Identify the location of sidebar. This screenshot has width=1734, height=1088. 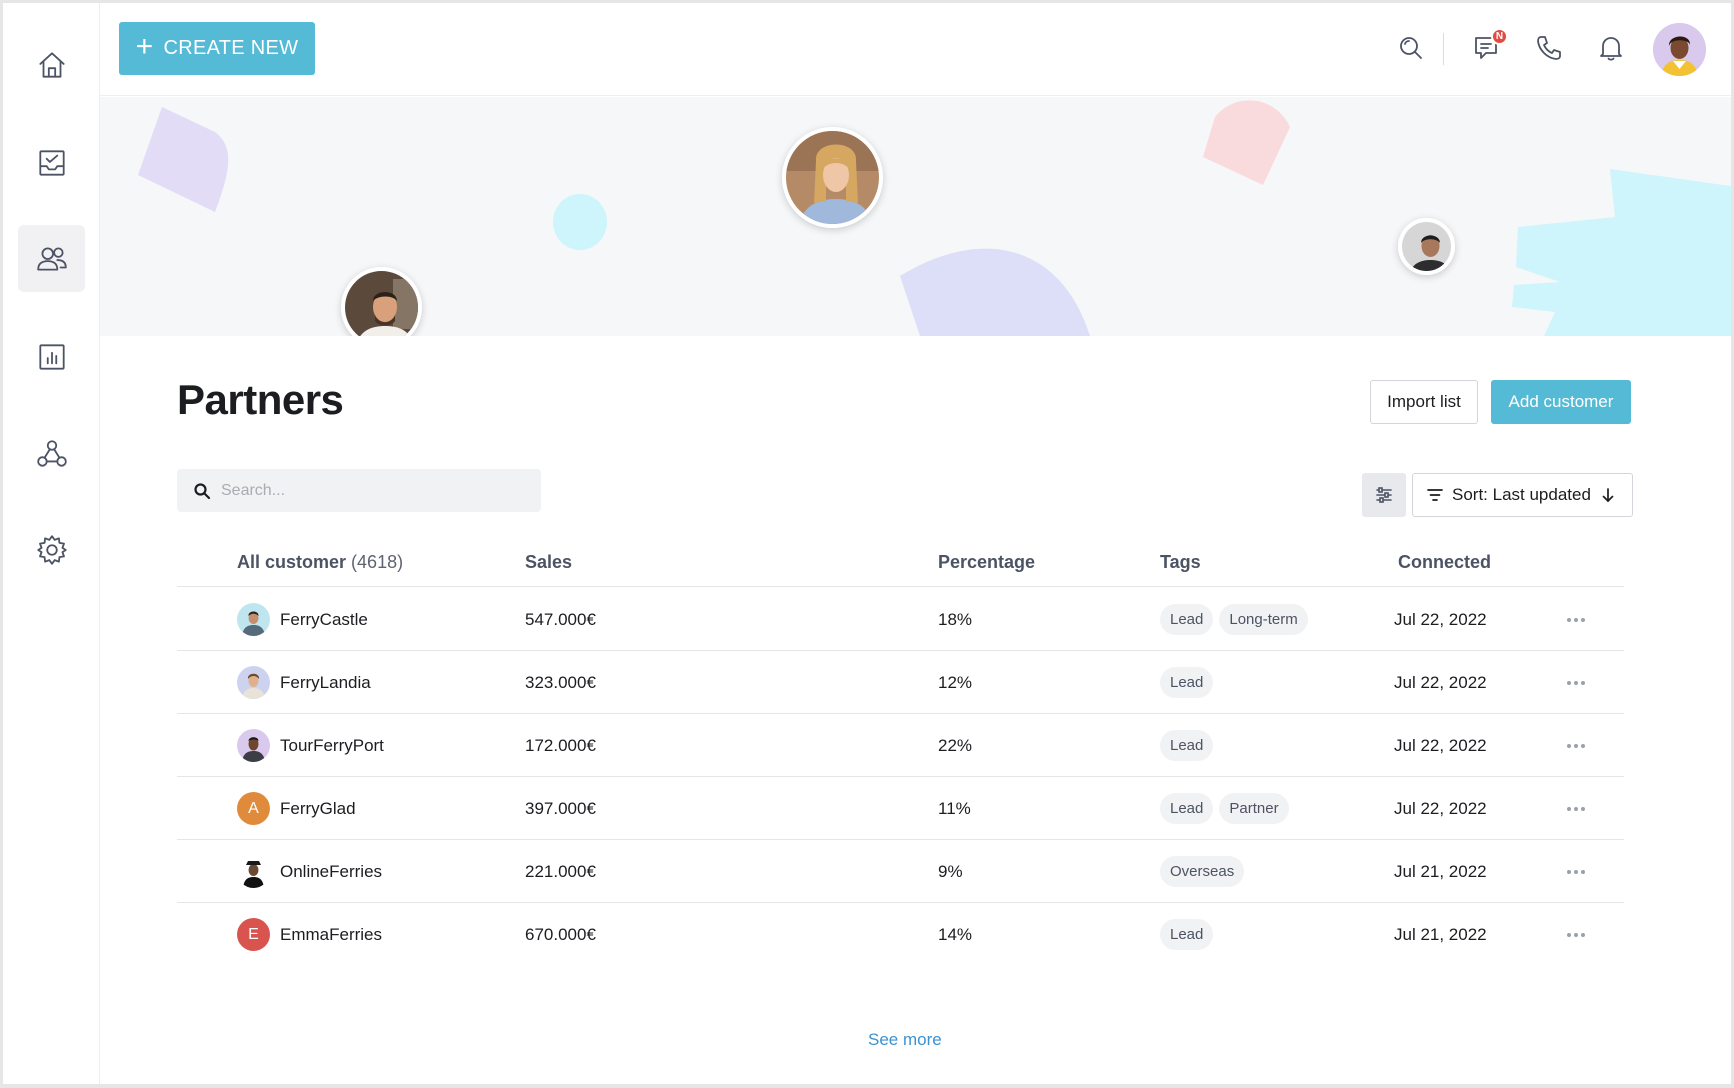
(51, 543).